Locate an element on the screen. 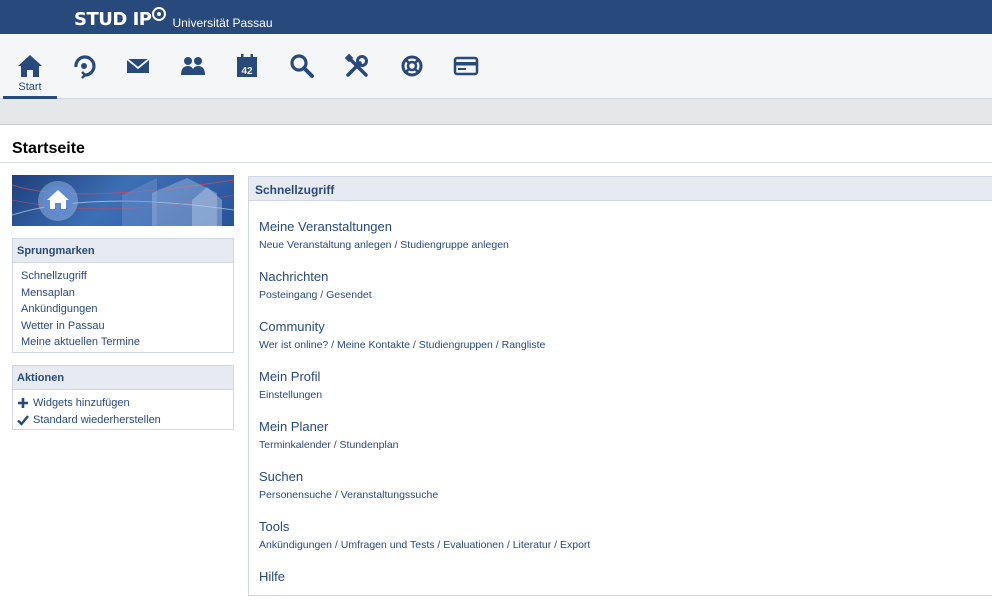 This screenshot has height=608, width=992. nav-start-label: Start is located at coordinates (30, 87).